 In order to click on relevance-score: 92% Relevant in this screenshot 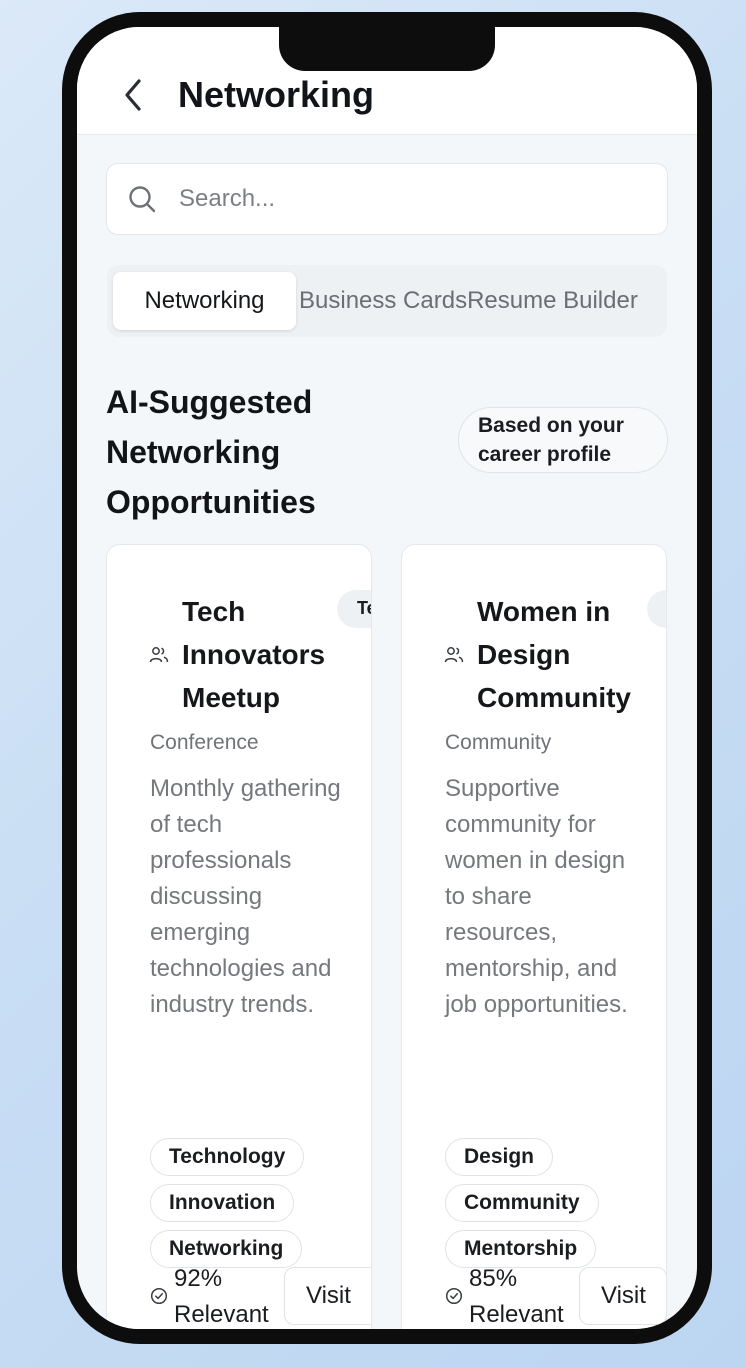, I will do `click(221, 1296)`.